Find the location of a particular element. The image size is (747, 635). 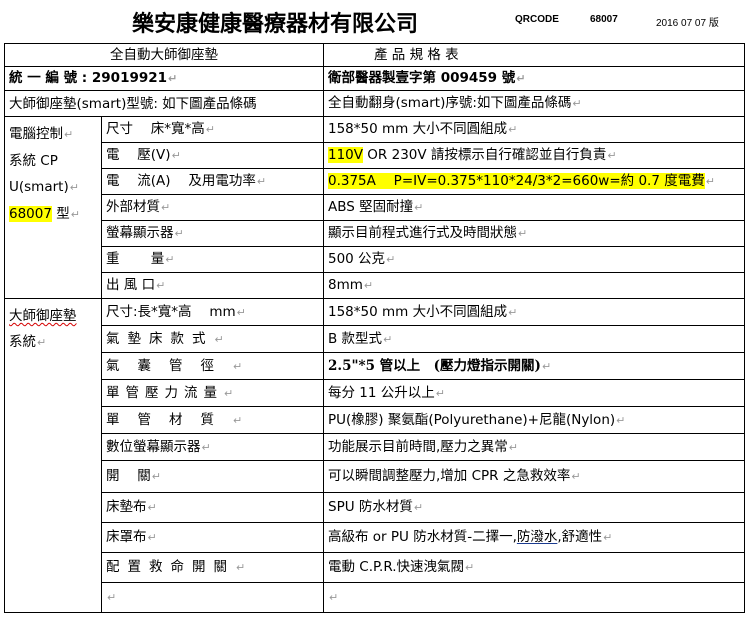

title-left: 全自動大師御座墊 is located at coordinates (164, 55).